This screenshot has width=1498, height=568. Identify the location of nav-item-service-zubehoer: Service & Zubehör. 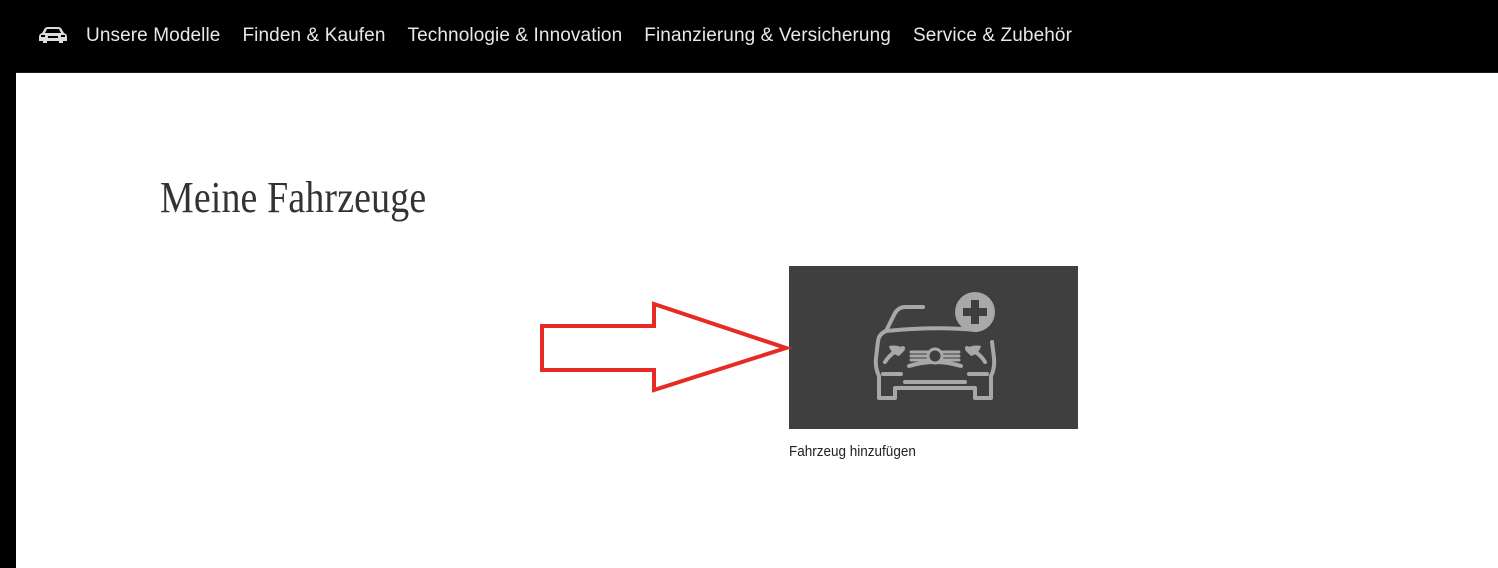
(992, 36).